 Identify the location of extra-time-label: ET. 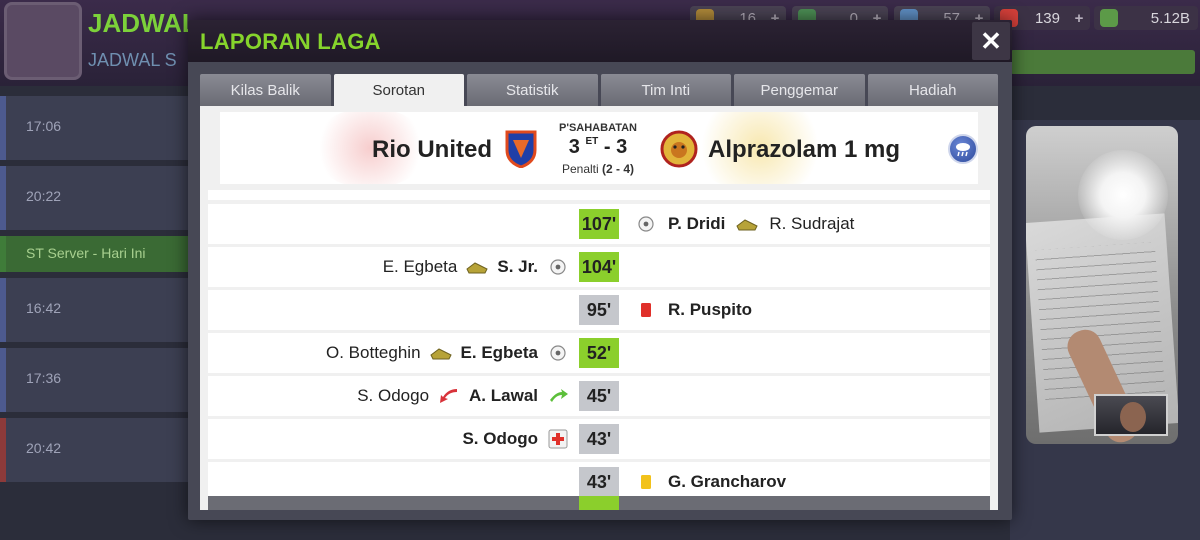
(592, 141).